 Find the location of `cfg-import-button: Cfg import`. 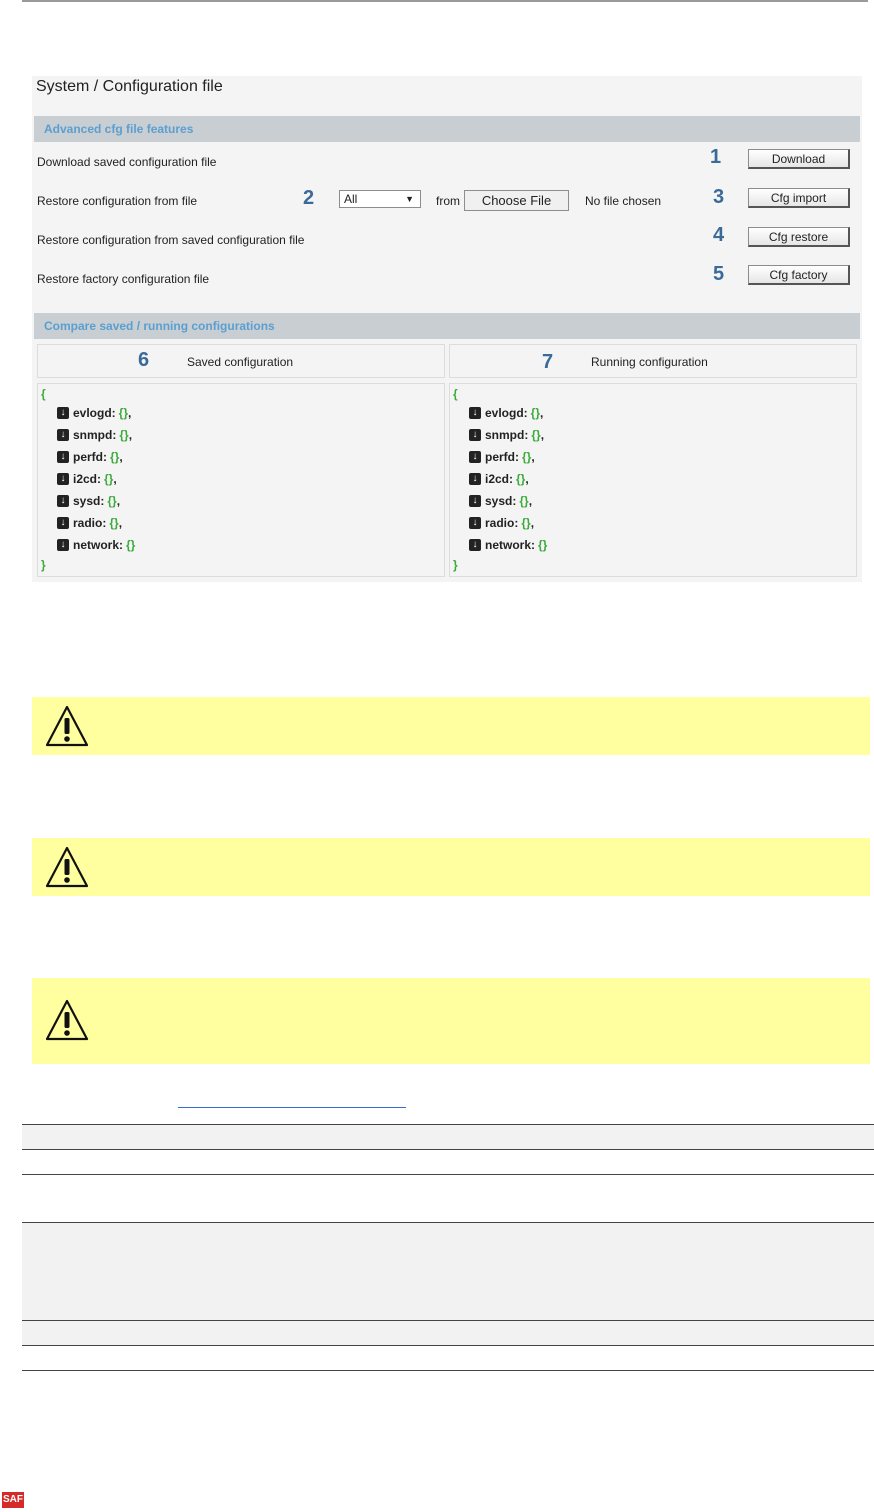

cfg-import-button: Cfg import is located at coordinates (799, 198).